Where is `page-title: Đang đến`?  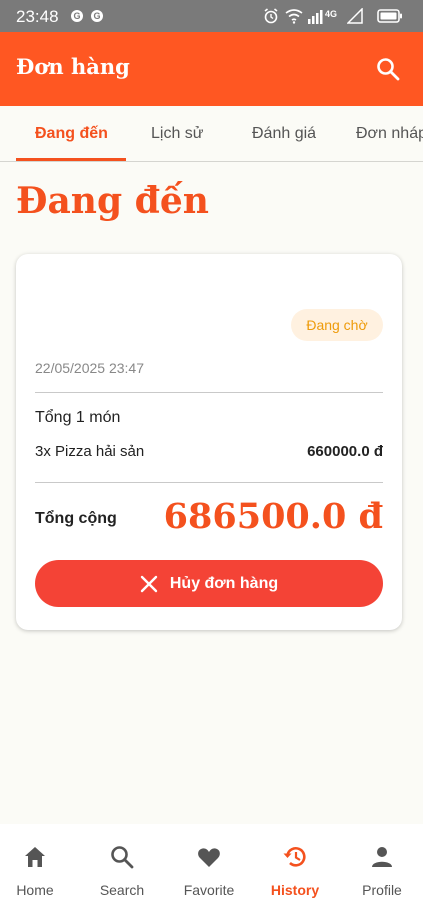
page-title: Đang đến is located at coordinates (112, 201).